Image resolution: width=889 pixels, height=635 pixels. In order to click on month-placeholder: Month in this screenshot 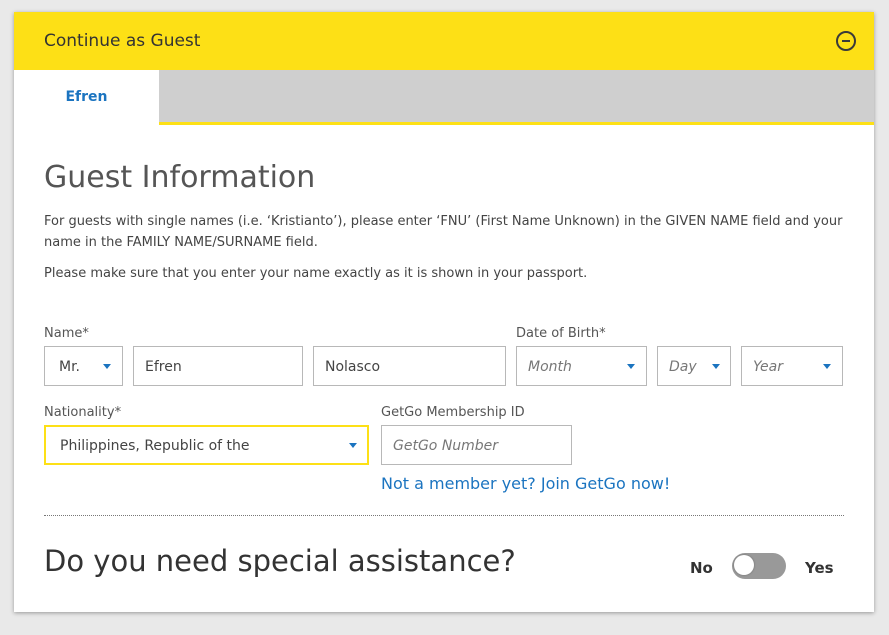, I will do `click(550, 367)`.